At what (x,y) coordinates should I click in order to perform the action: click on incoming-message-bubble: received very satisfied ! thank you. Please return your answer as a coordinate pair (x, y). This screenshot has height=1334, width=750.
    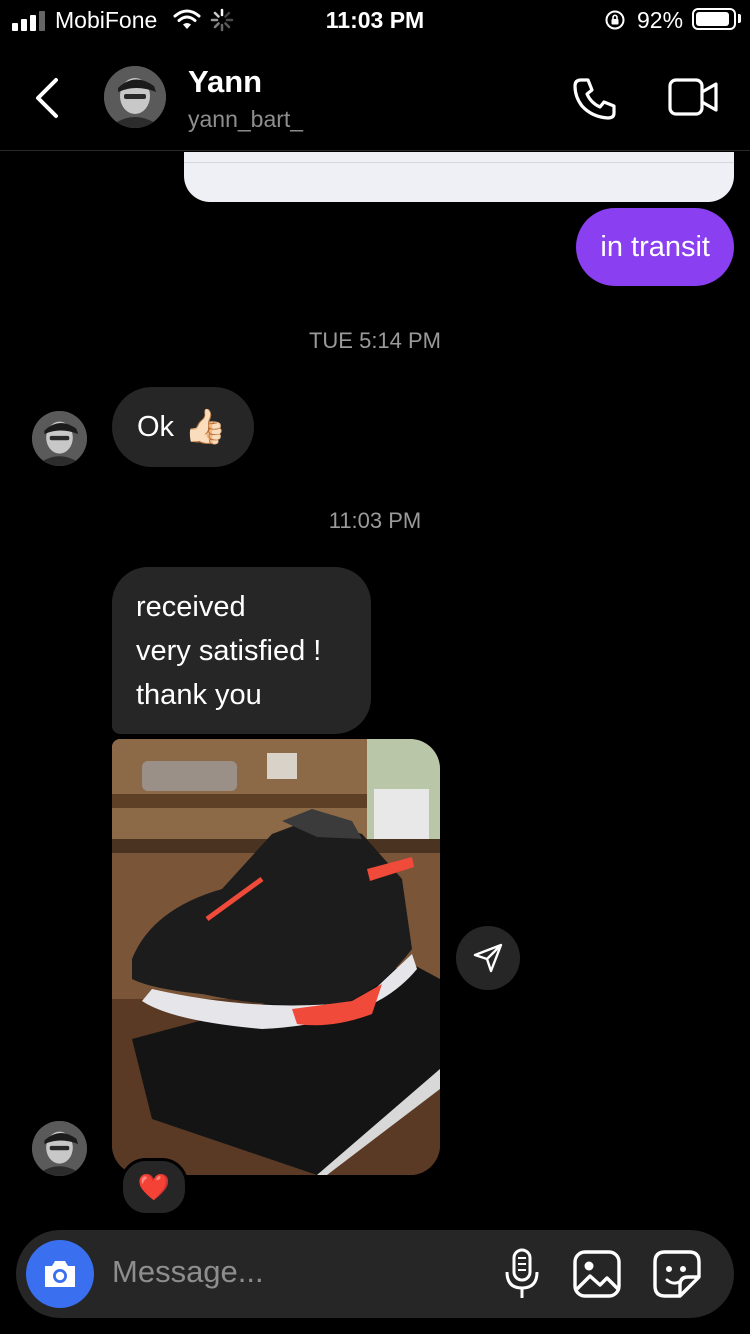
    Looking at the image, I should click on (241, 650).